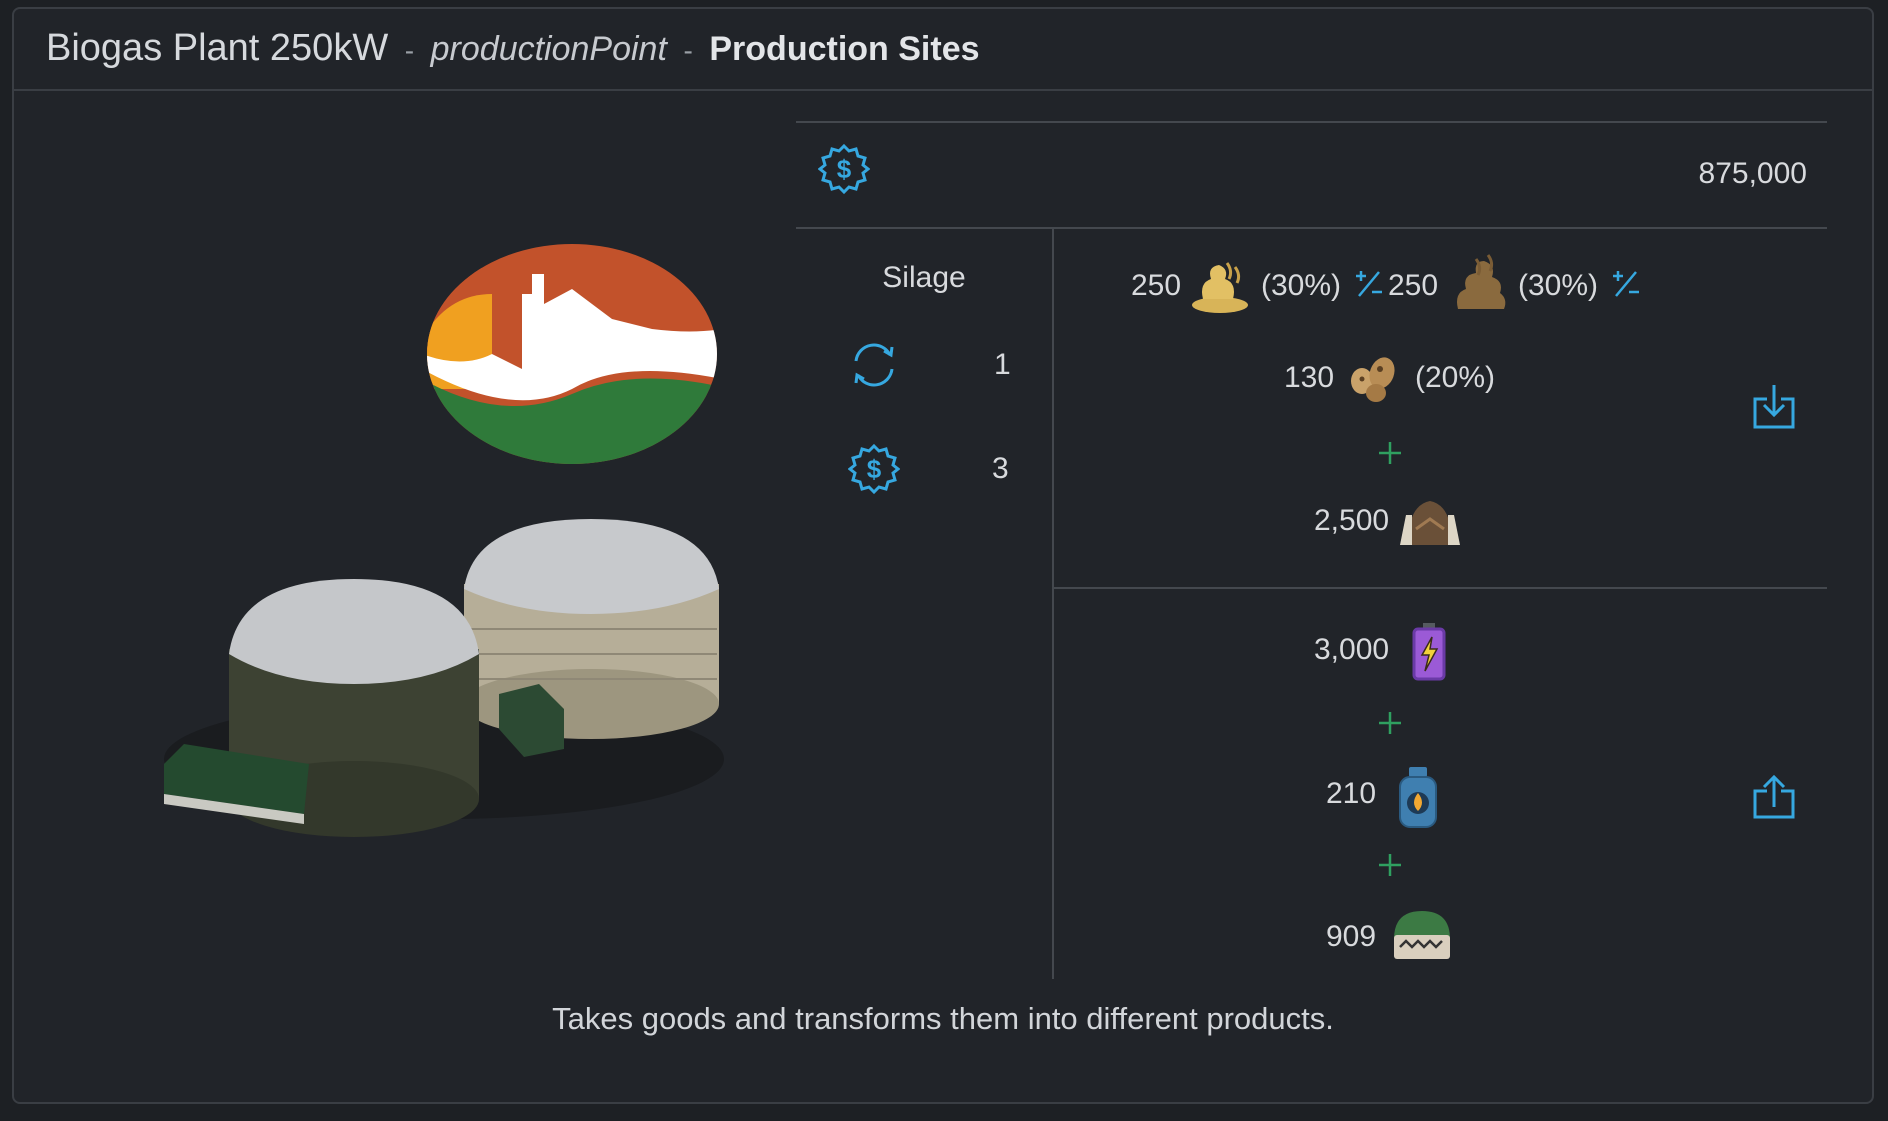  Describe the element at coordinates (1455, 377) in the screenshot. I see `input-share: (20%)` at that location.